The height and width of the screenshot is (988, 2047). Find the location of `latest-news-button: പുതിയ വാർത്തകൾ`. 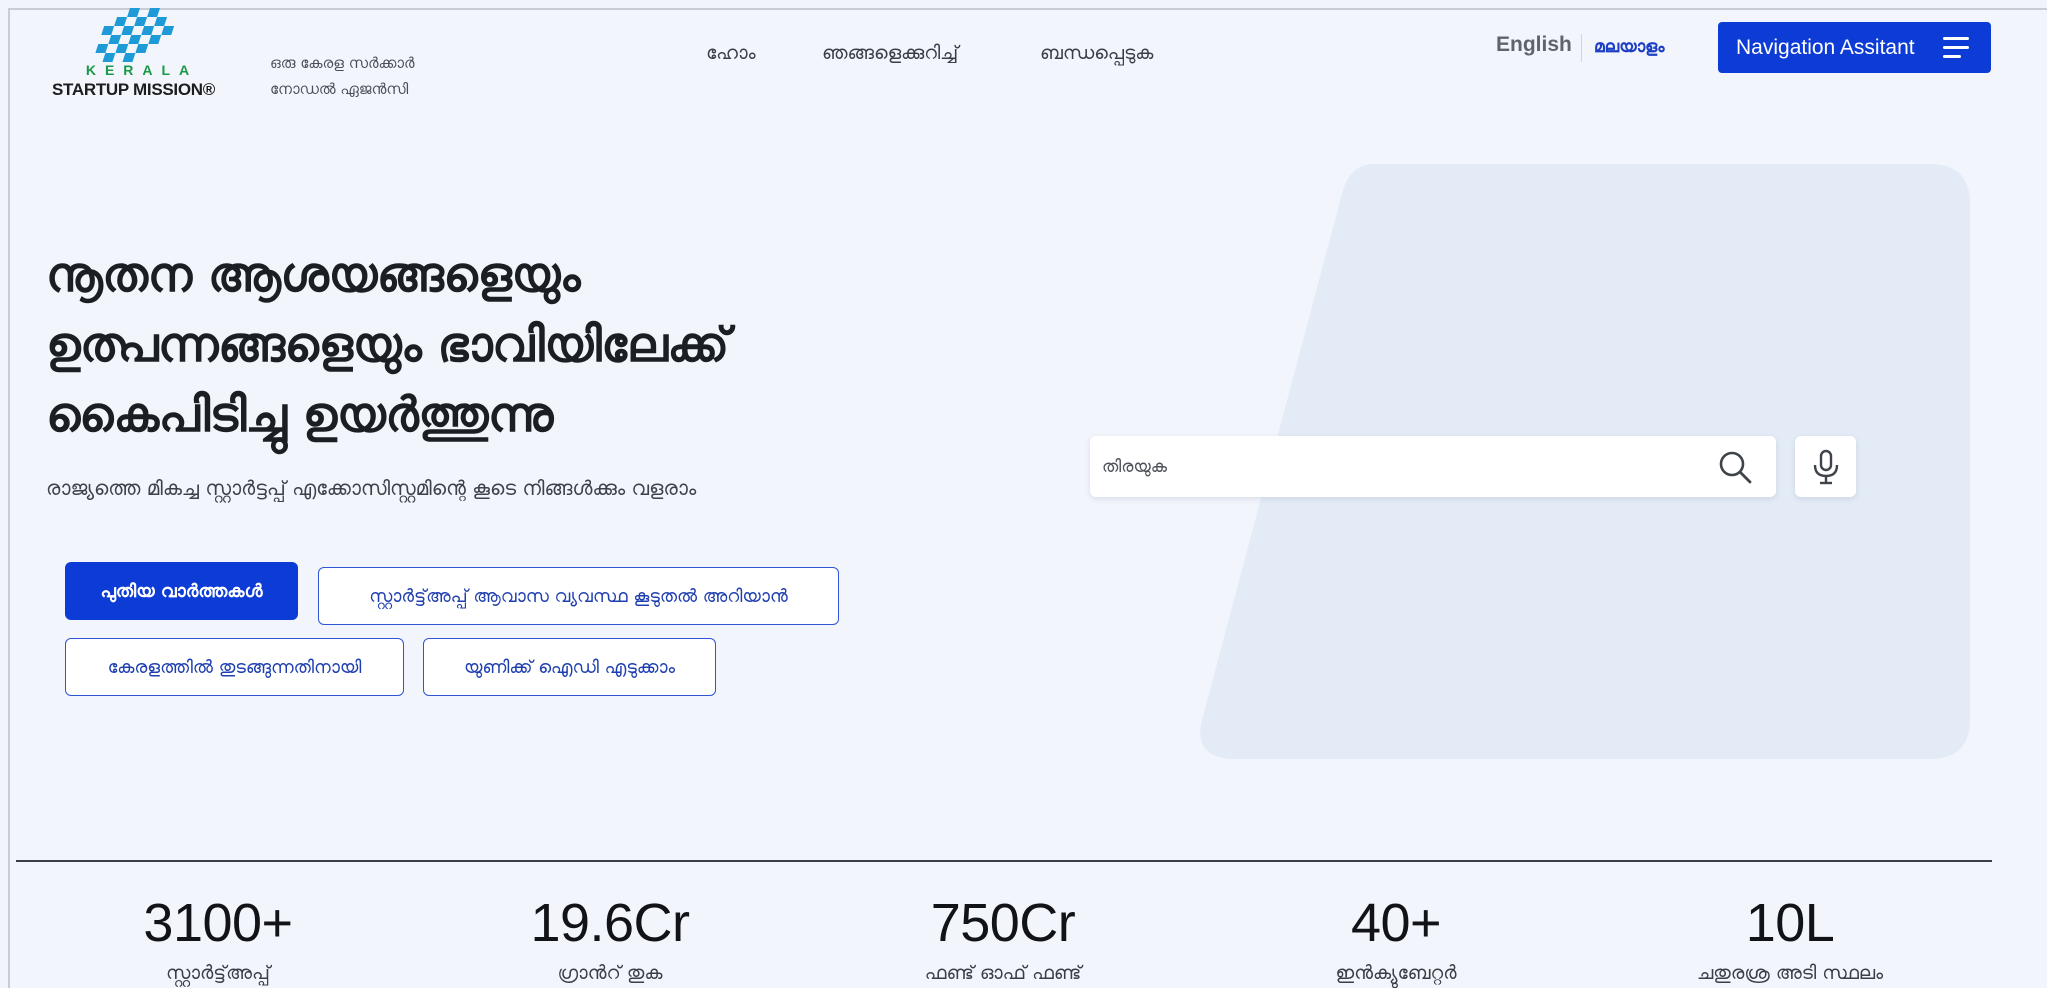

latest-news-button: പുതിയ വാർത്തകൾ is located at coordinates (181, 591).